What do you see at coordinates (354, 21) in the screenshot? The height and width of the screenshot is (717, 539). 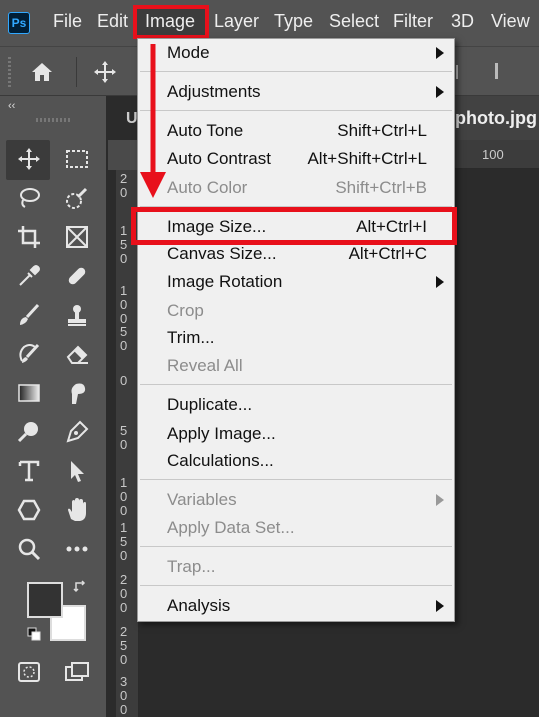 I see `menu-select: Select` at bounding box center [354, 21].